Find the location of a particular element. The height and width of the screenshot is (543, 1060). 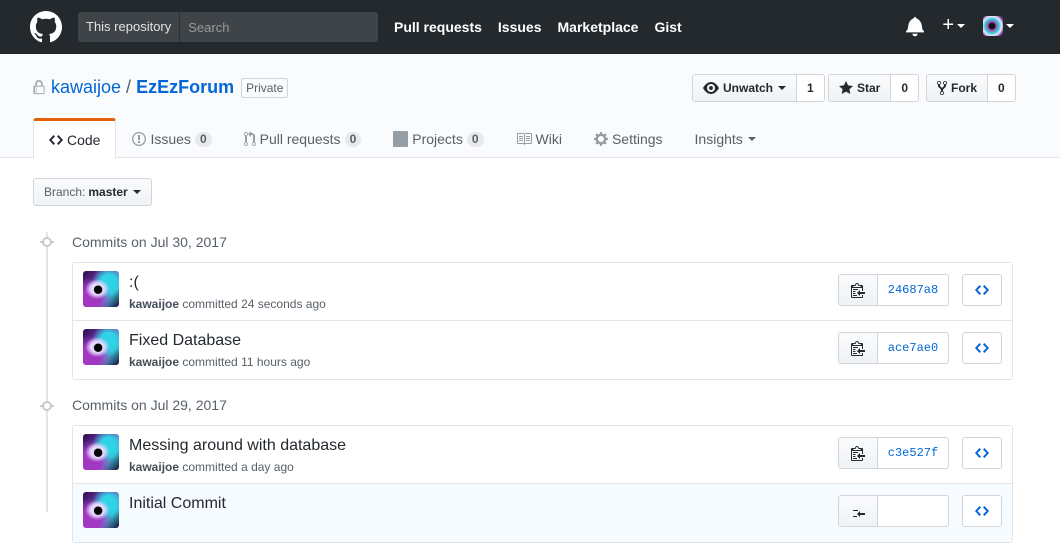

tab-pull-requests: Pull requests 0 is located at coordinates (303, 138).